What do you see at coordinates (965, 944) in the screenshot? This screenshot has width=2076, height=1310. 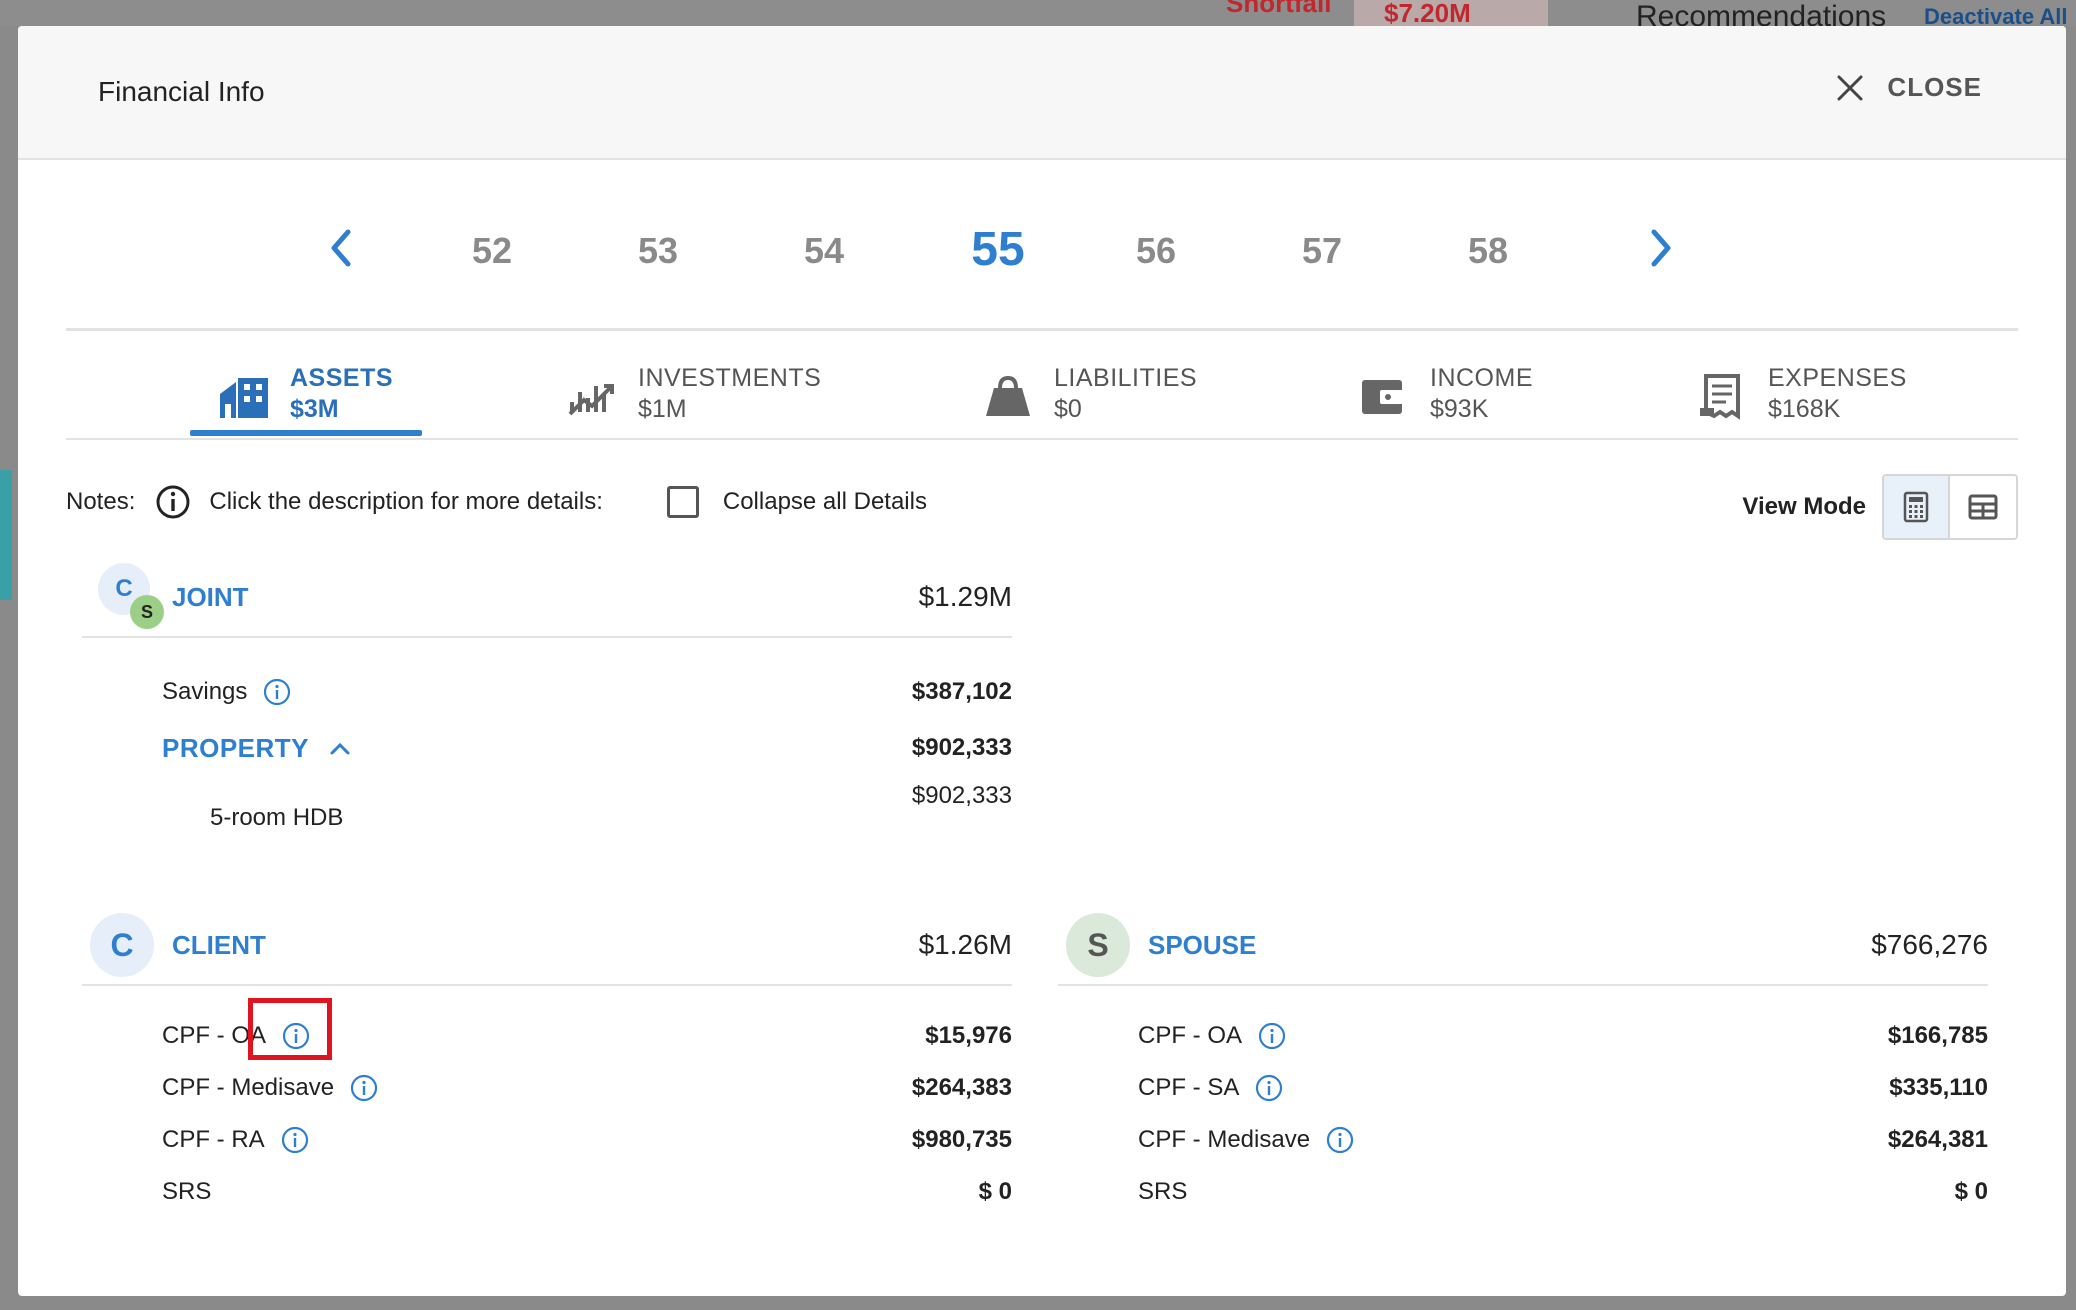 I see `client-total: $1.26M` at bounding box center [965, 944].